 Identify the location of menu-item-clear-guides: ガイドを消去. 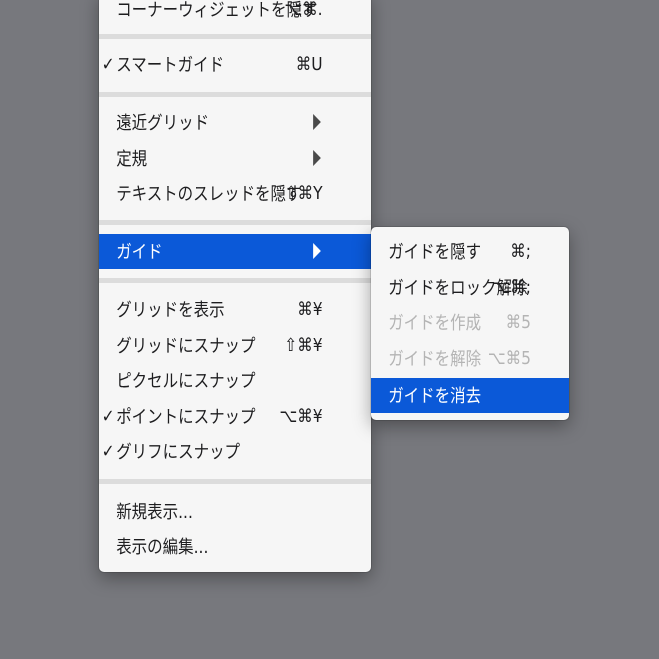
(456, 395).